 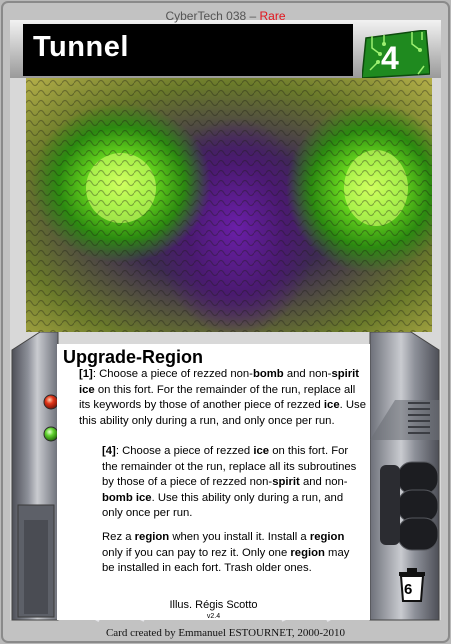 What do you see at coordinates (268, 374) in the screenshot?
I see `keyword-bomb: bomb` at bounding box center [268, 374].